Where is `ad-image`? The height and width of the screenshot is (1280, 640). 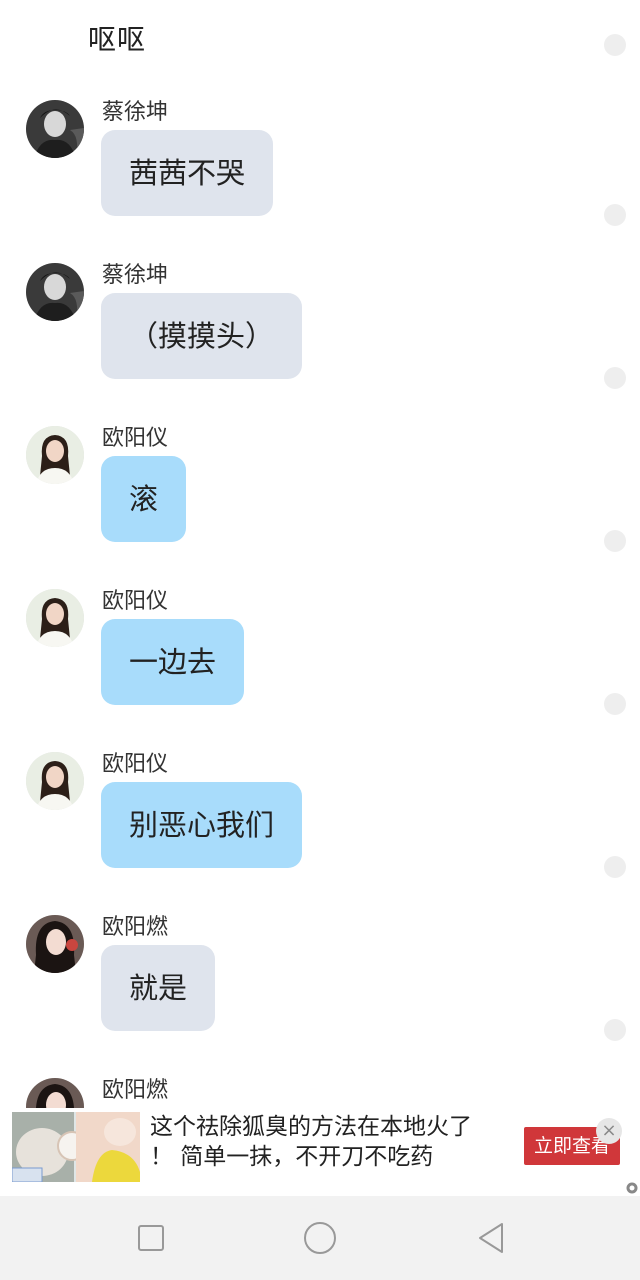 ad-image is located at coordinates (76, 1147).